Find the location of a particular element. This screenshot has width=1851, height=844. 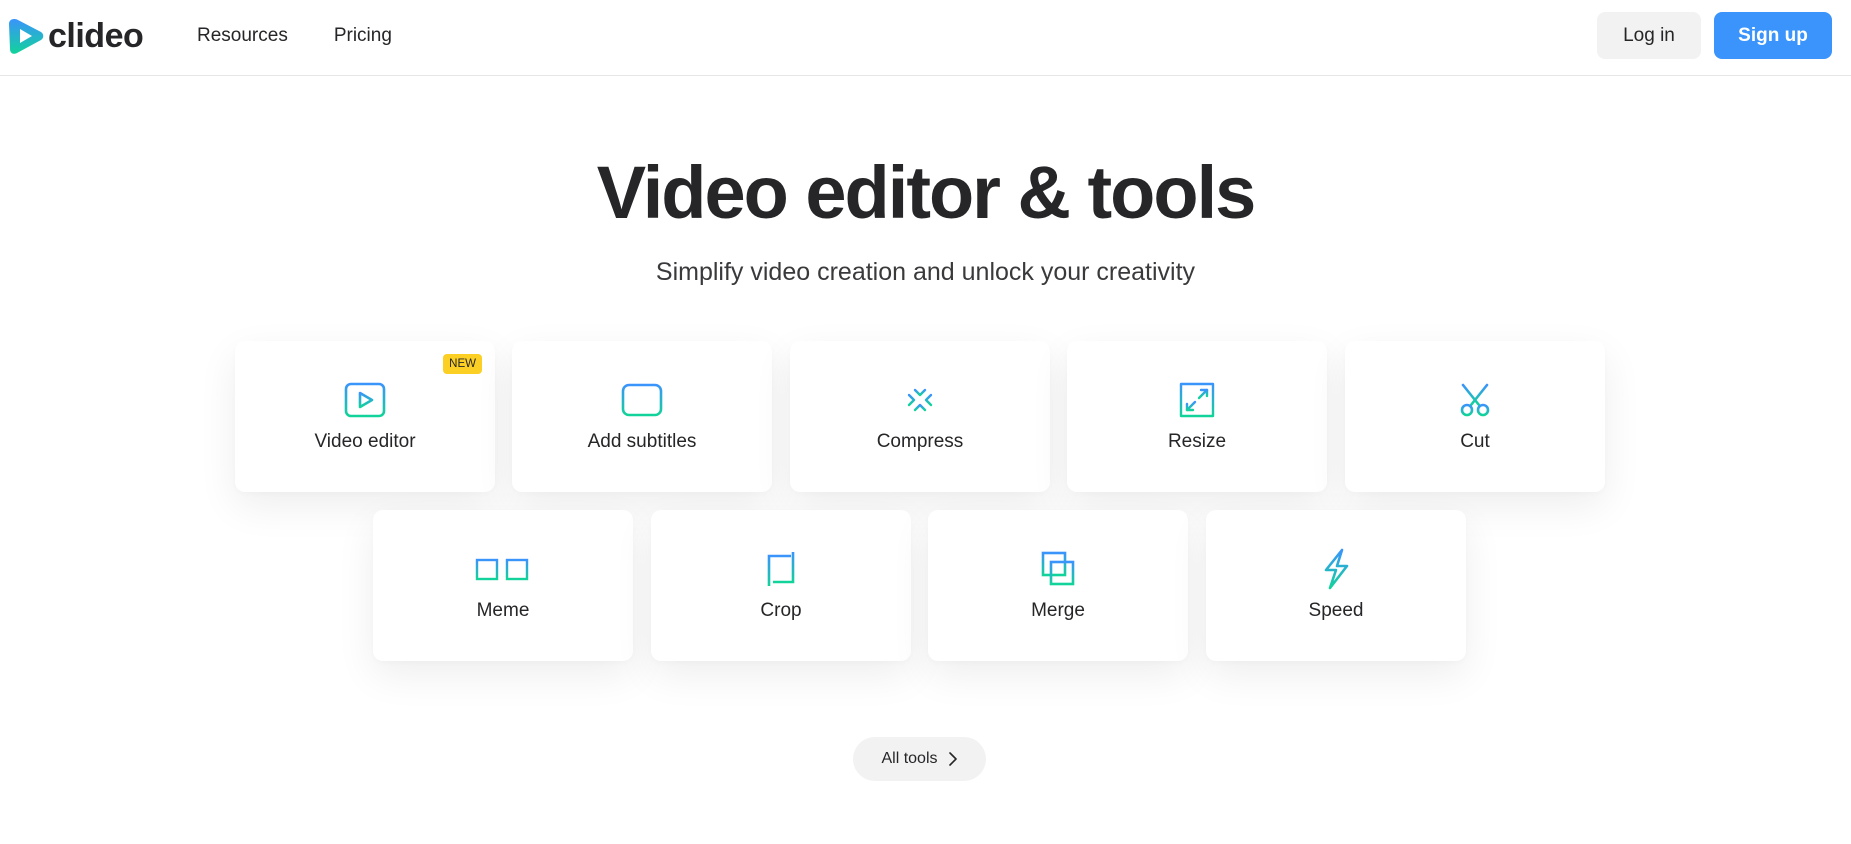

compress-arrows-icon is located at coordinates (920, 400).